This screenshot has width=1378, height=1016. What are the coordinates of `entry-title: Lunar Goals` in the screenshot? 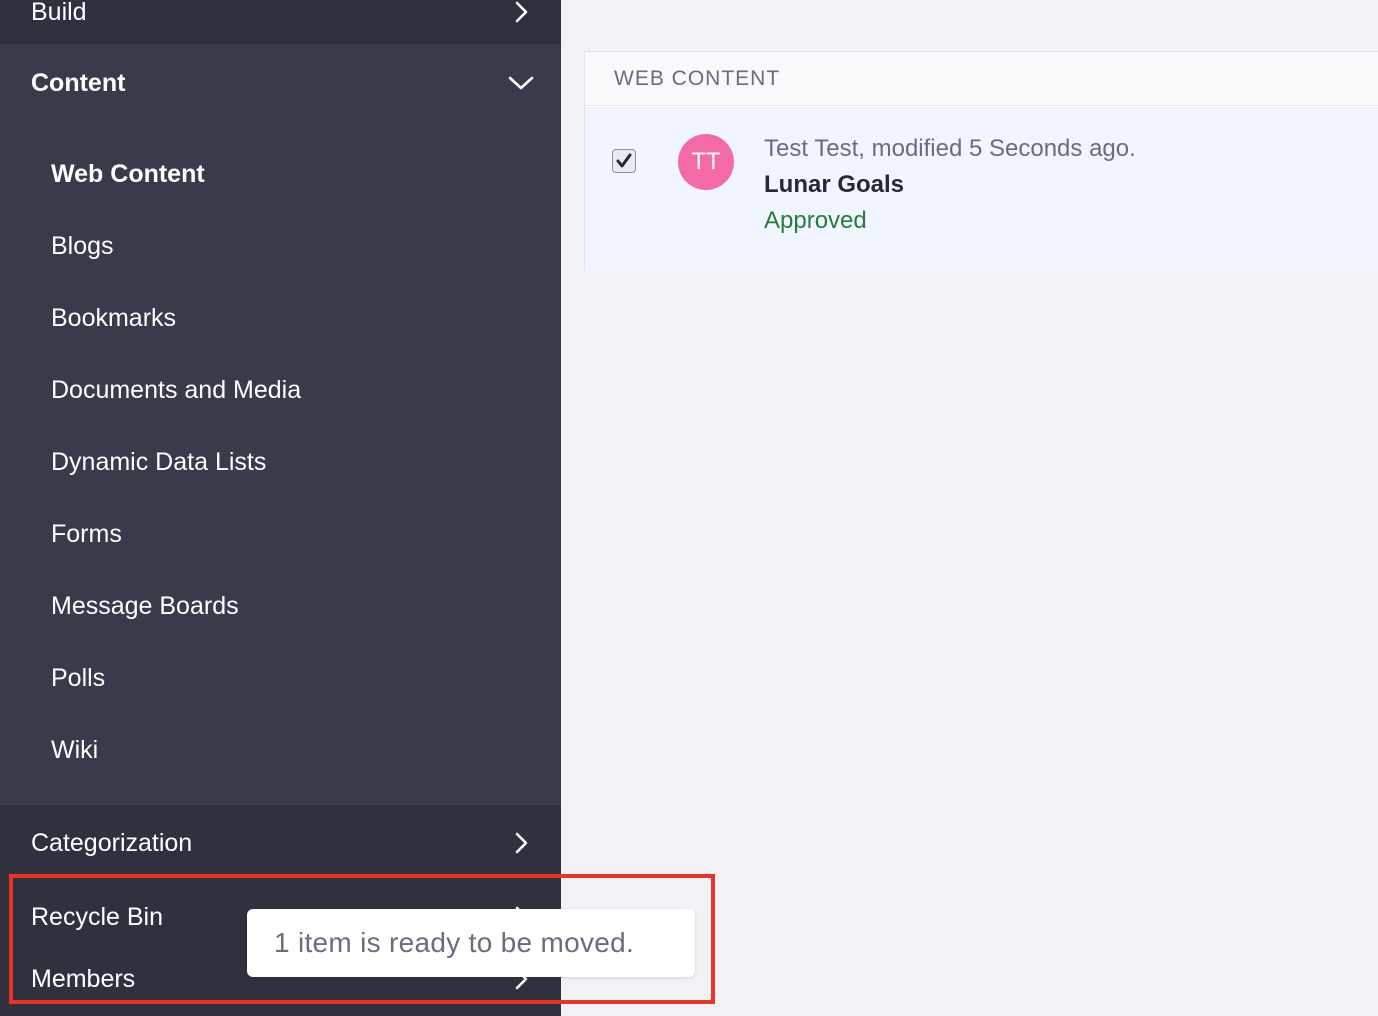 It's located at (834, 185).